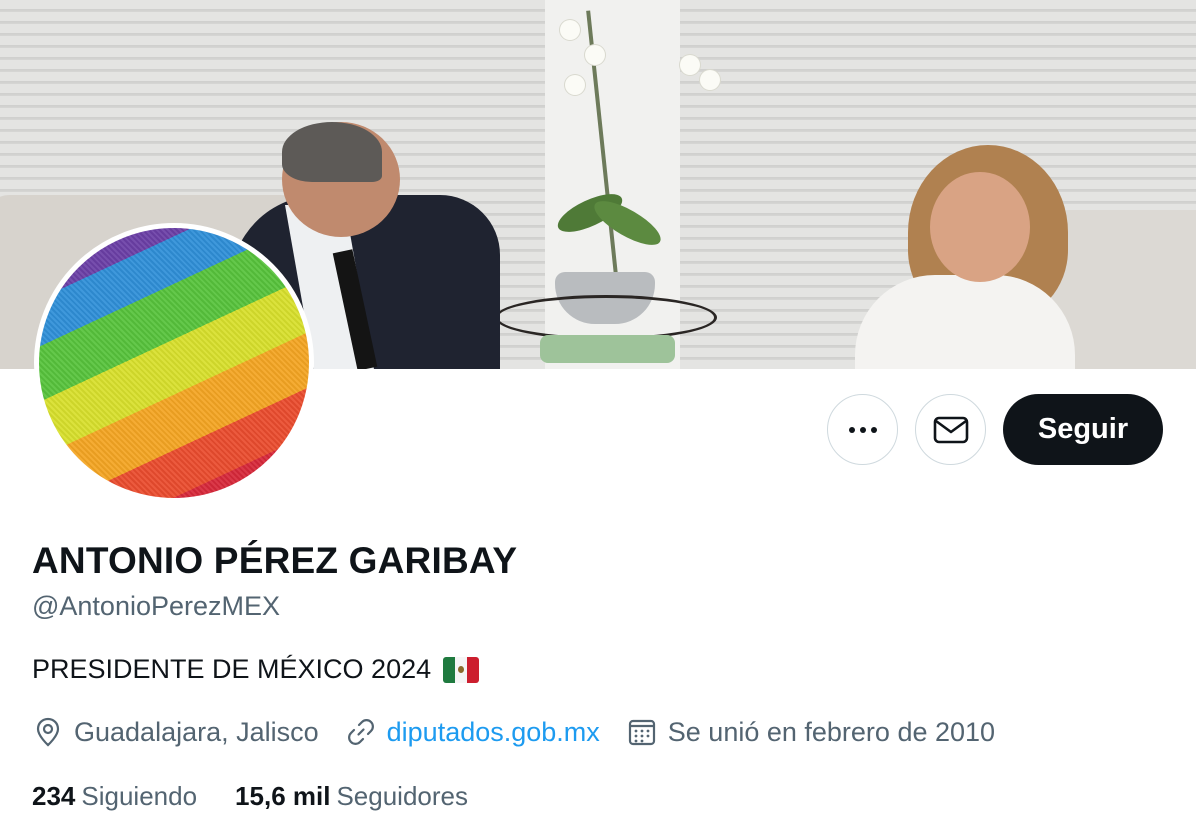  I want to click on profile-join-date: Se unió en febrero de 2010, so click(810, 732).